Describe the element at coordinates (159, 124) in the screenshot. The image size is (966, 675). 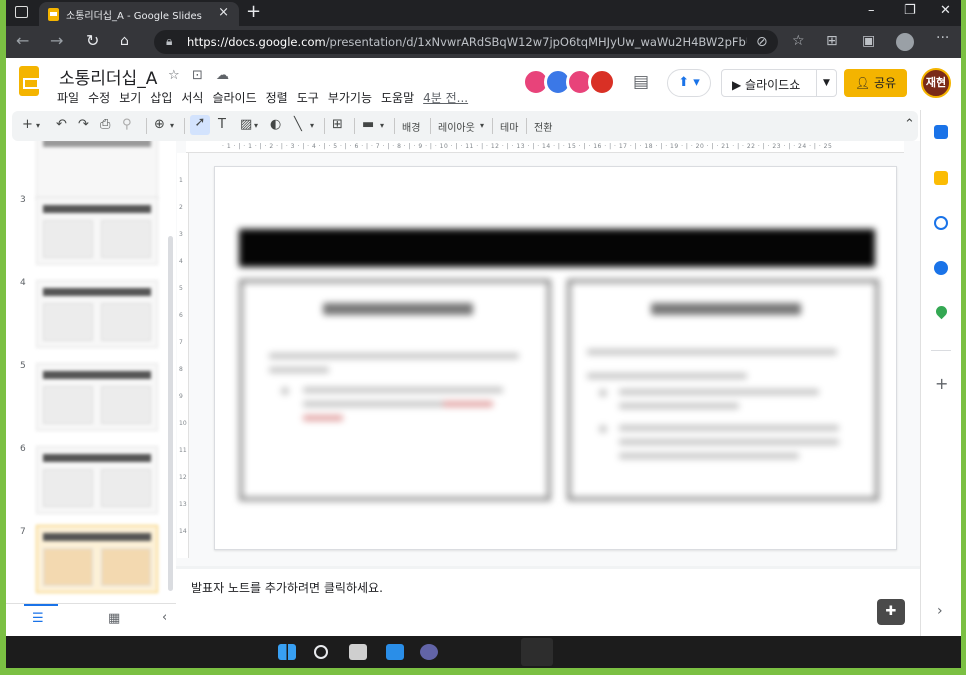
I see `zoom-icon: ⊕` at that location.